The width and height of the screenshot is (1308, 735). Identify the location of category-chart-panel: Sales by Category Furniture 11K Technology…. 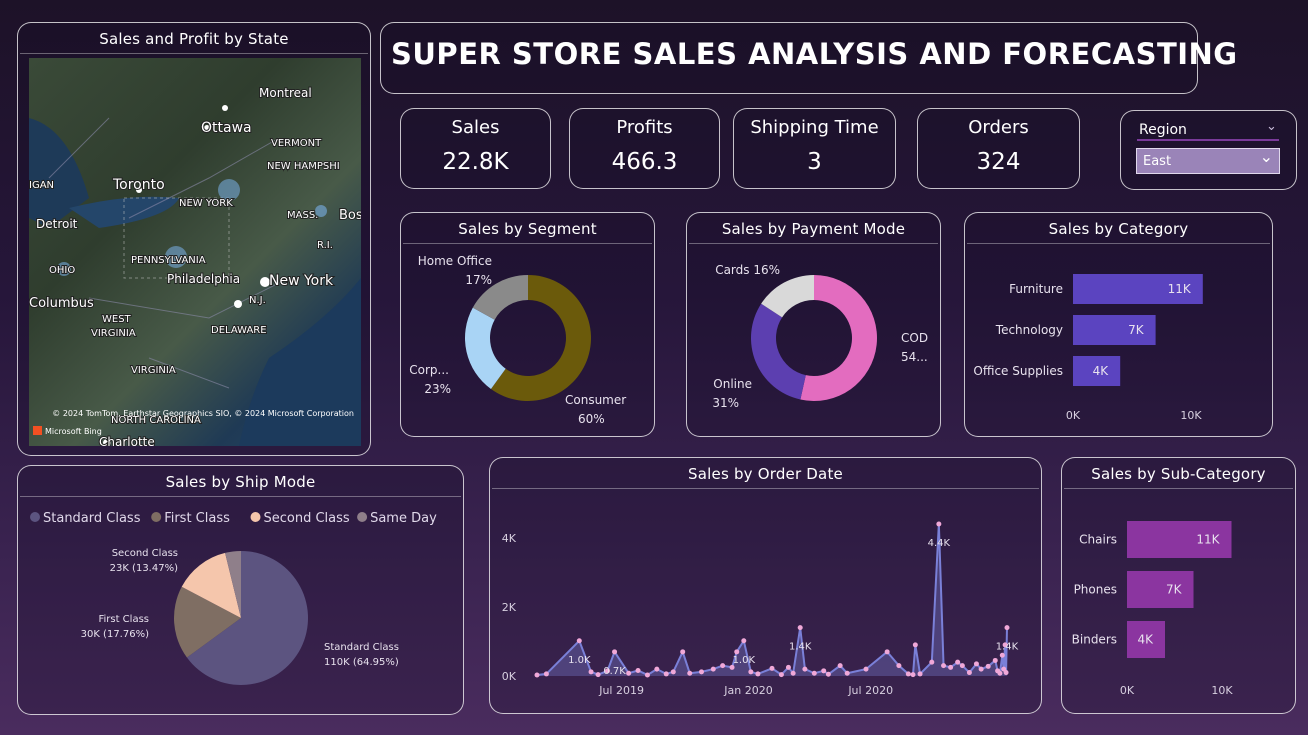
(1118, 324).